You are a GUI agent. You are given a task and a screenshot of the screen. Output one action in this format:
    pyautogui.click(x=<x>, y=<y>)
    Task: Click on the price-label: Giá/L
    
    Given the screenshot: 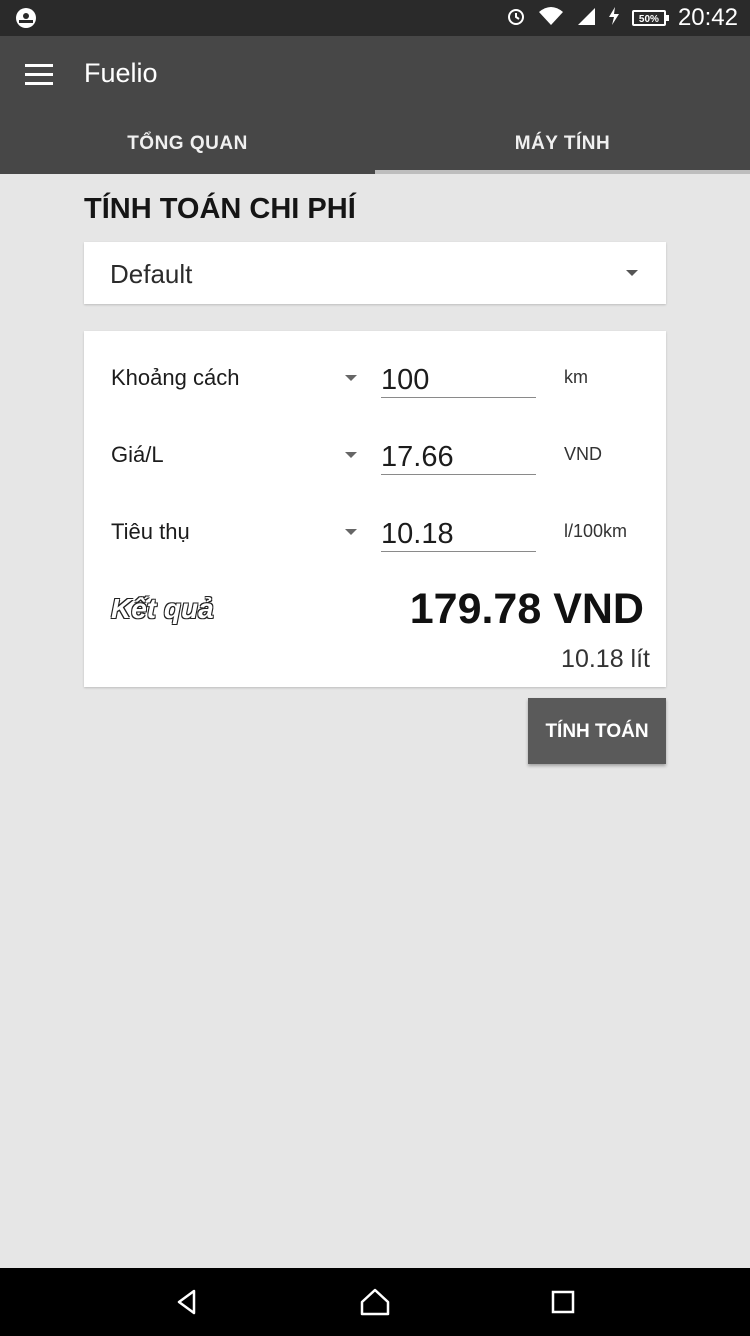 What is the action you would take?
    pyautogui.click(x=137, y=454)
    